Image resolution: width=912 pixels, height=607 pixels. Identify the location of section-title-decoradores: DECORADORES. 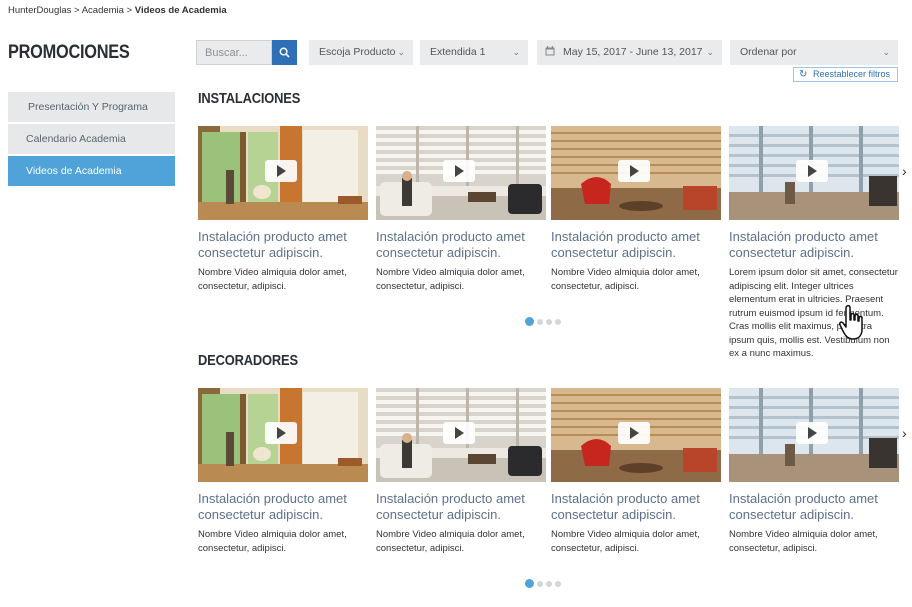
(248, 360).